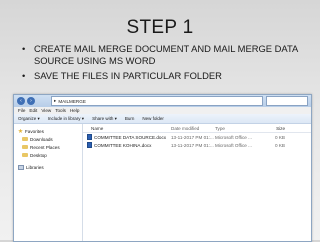 This screenshot has width=320, height=242. Describe the element at coordinates (237, 128) in the screenshot. I see `column-type: Type` at that location.